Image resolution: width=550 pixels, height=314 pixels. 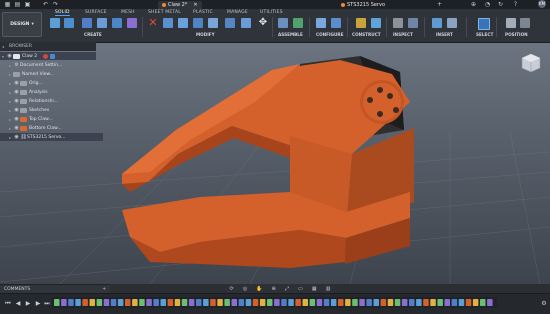 I want to click on next-step-icon: ▶, so click(x=38, y=303).